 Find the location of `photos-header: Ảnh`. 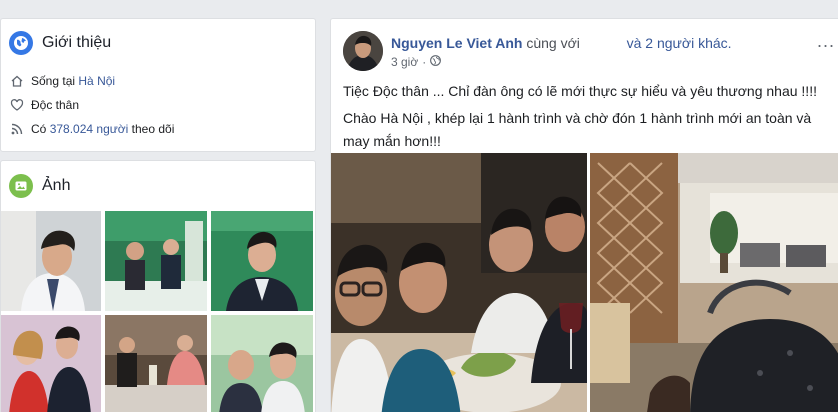

photos-header: Ảnh is located at coordinates (158, 179).